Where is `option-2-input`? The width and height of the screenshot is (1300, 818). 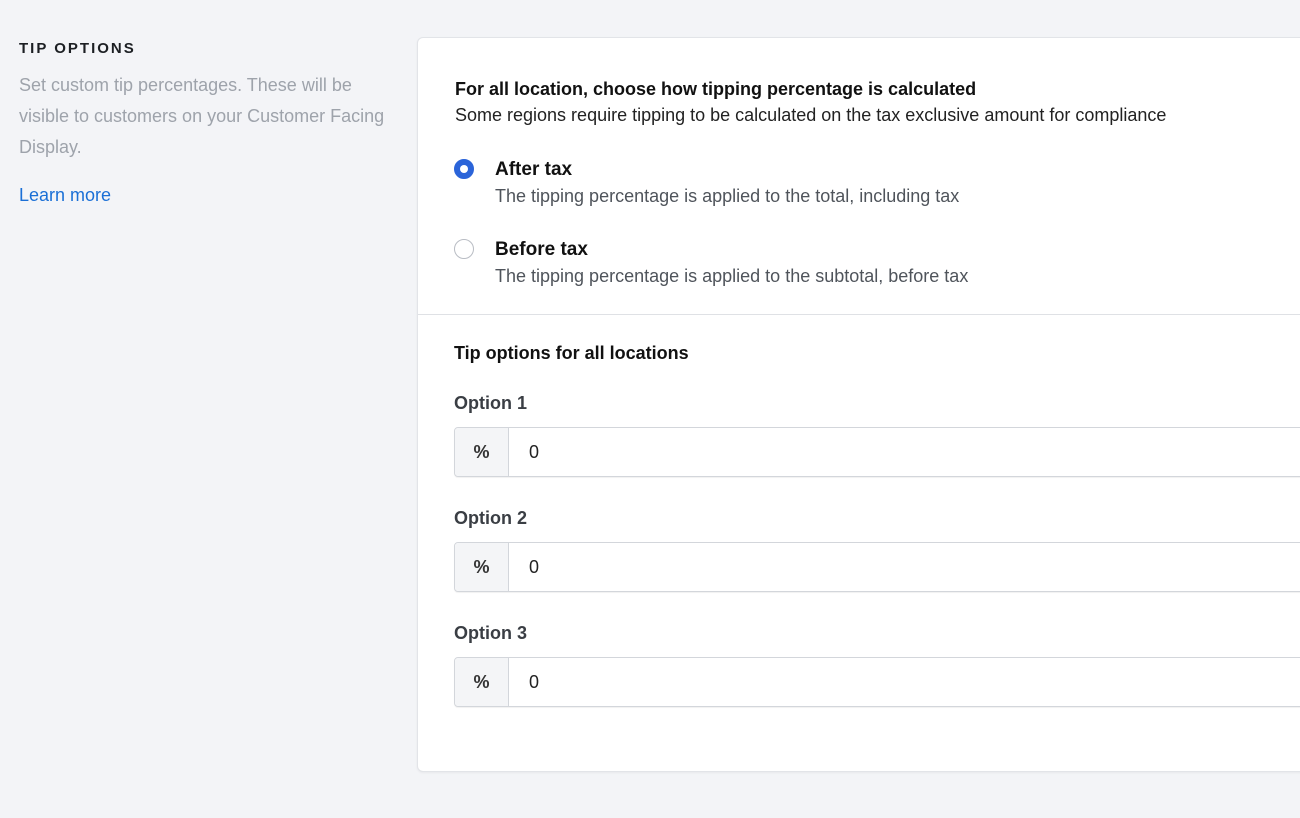 option-2-input is located at coordinates (904, 567).